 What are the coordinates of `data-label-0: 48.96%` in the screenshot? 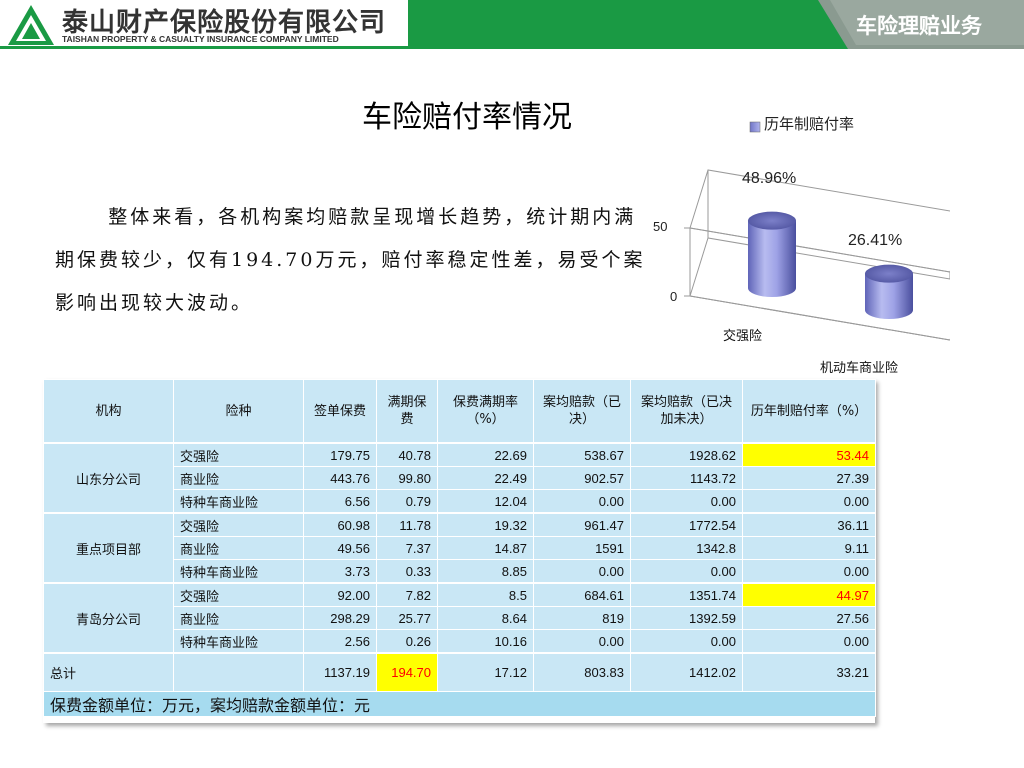 It's located at (769, 178).